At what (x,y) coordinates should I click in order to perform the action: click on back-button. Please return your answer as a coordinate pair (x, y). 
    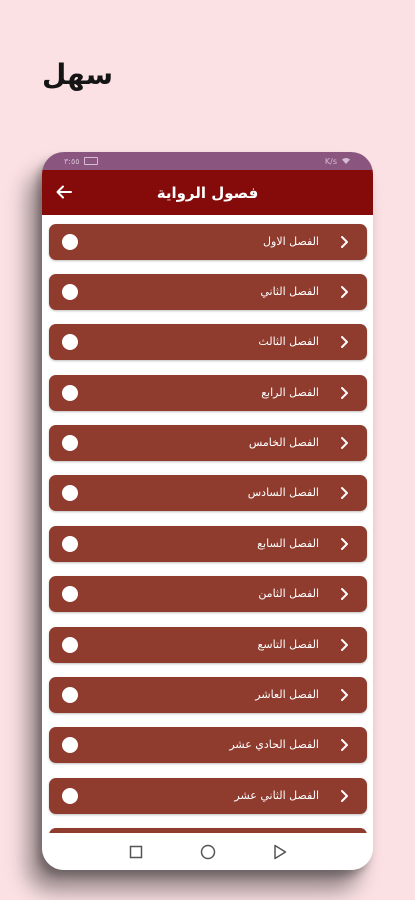
    Looking at the image, I should click on (64, 192).